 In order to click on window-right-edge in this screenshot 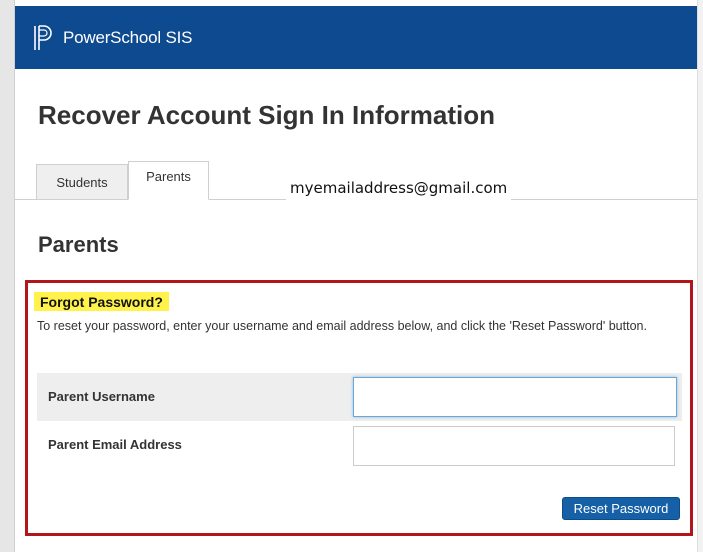, I will do `click(700, 276)`.